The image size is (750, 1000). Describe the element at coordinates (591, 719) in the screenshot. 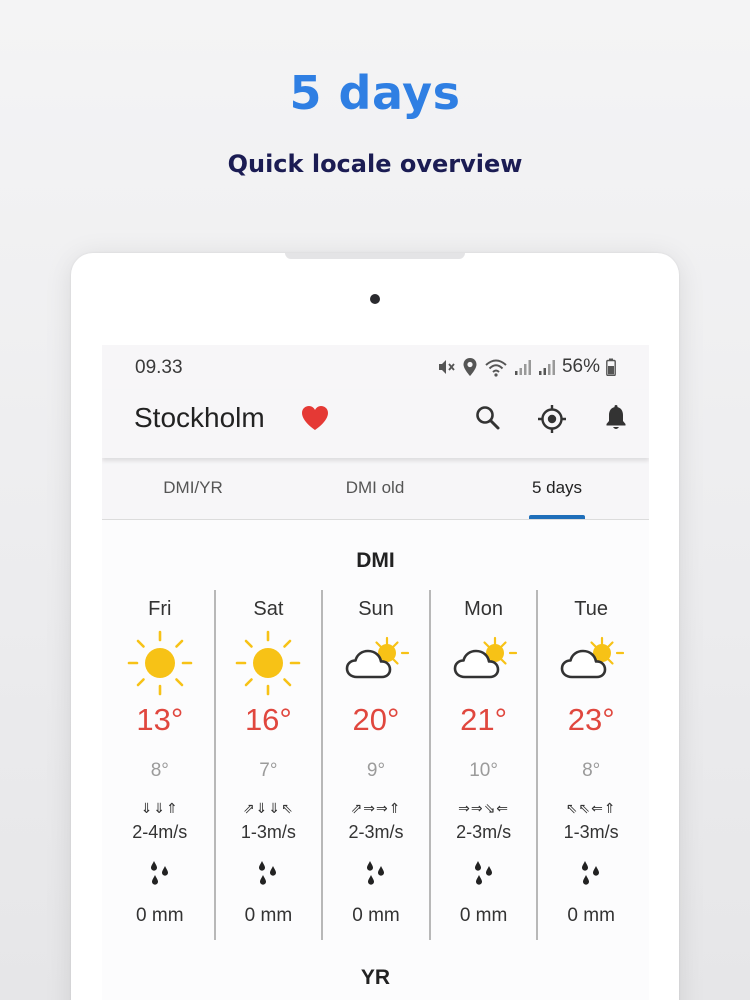

I see `temp-high: 23°` at that location.